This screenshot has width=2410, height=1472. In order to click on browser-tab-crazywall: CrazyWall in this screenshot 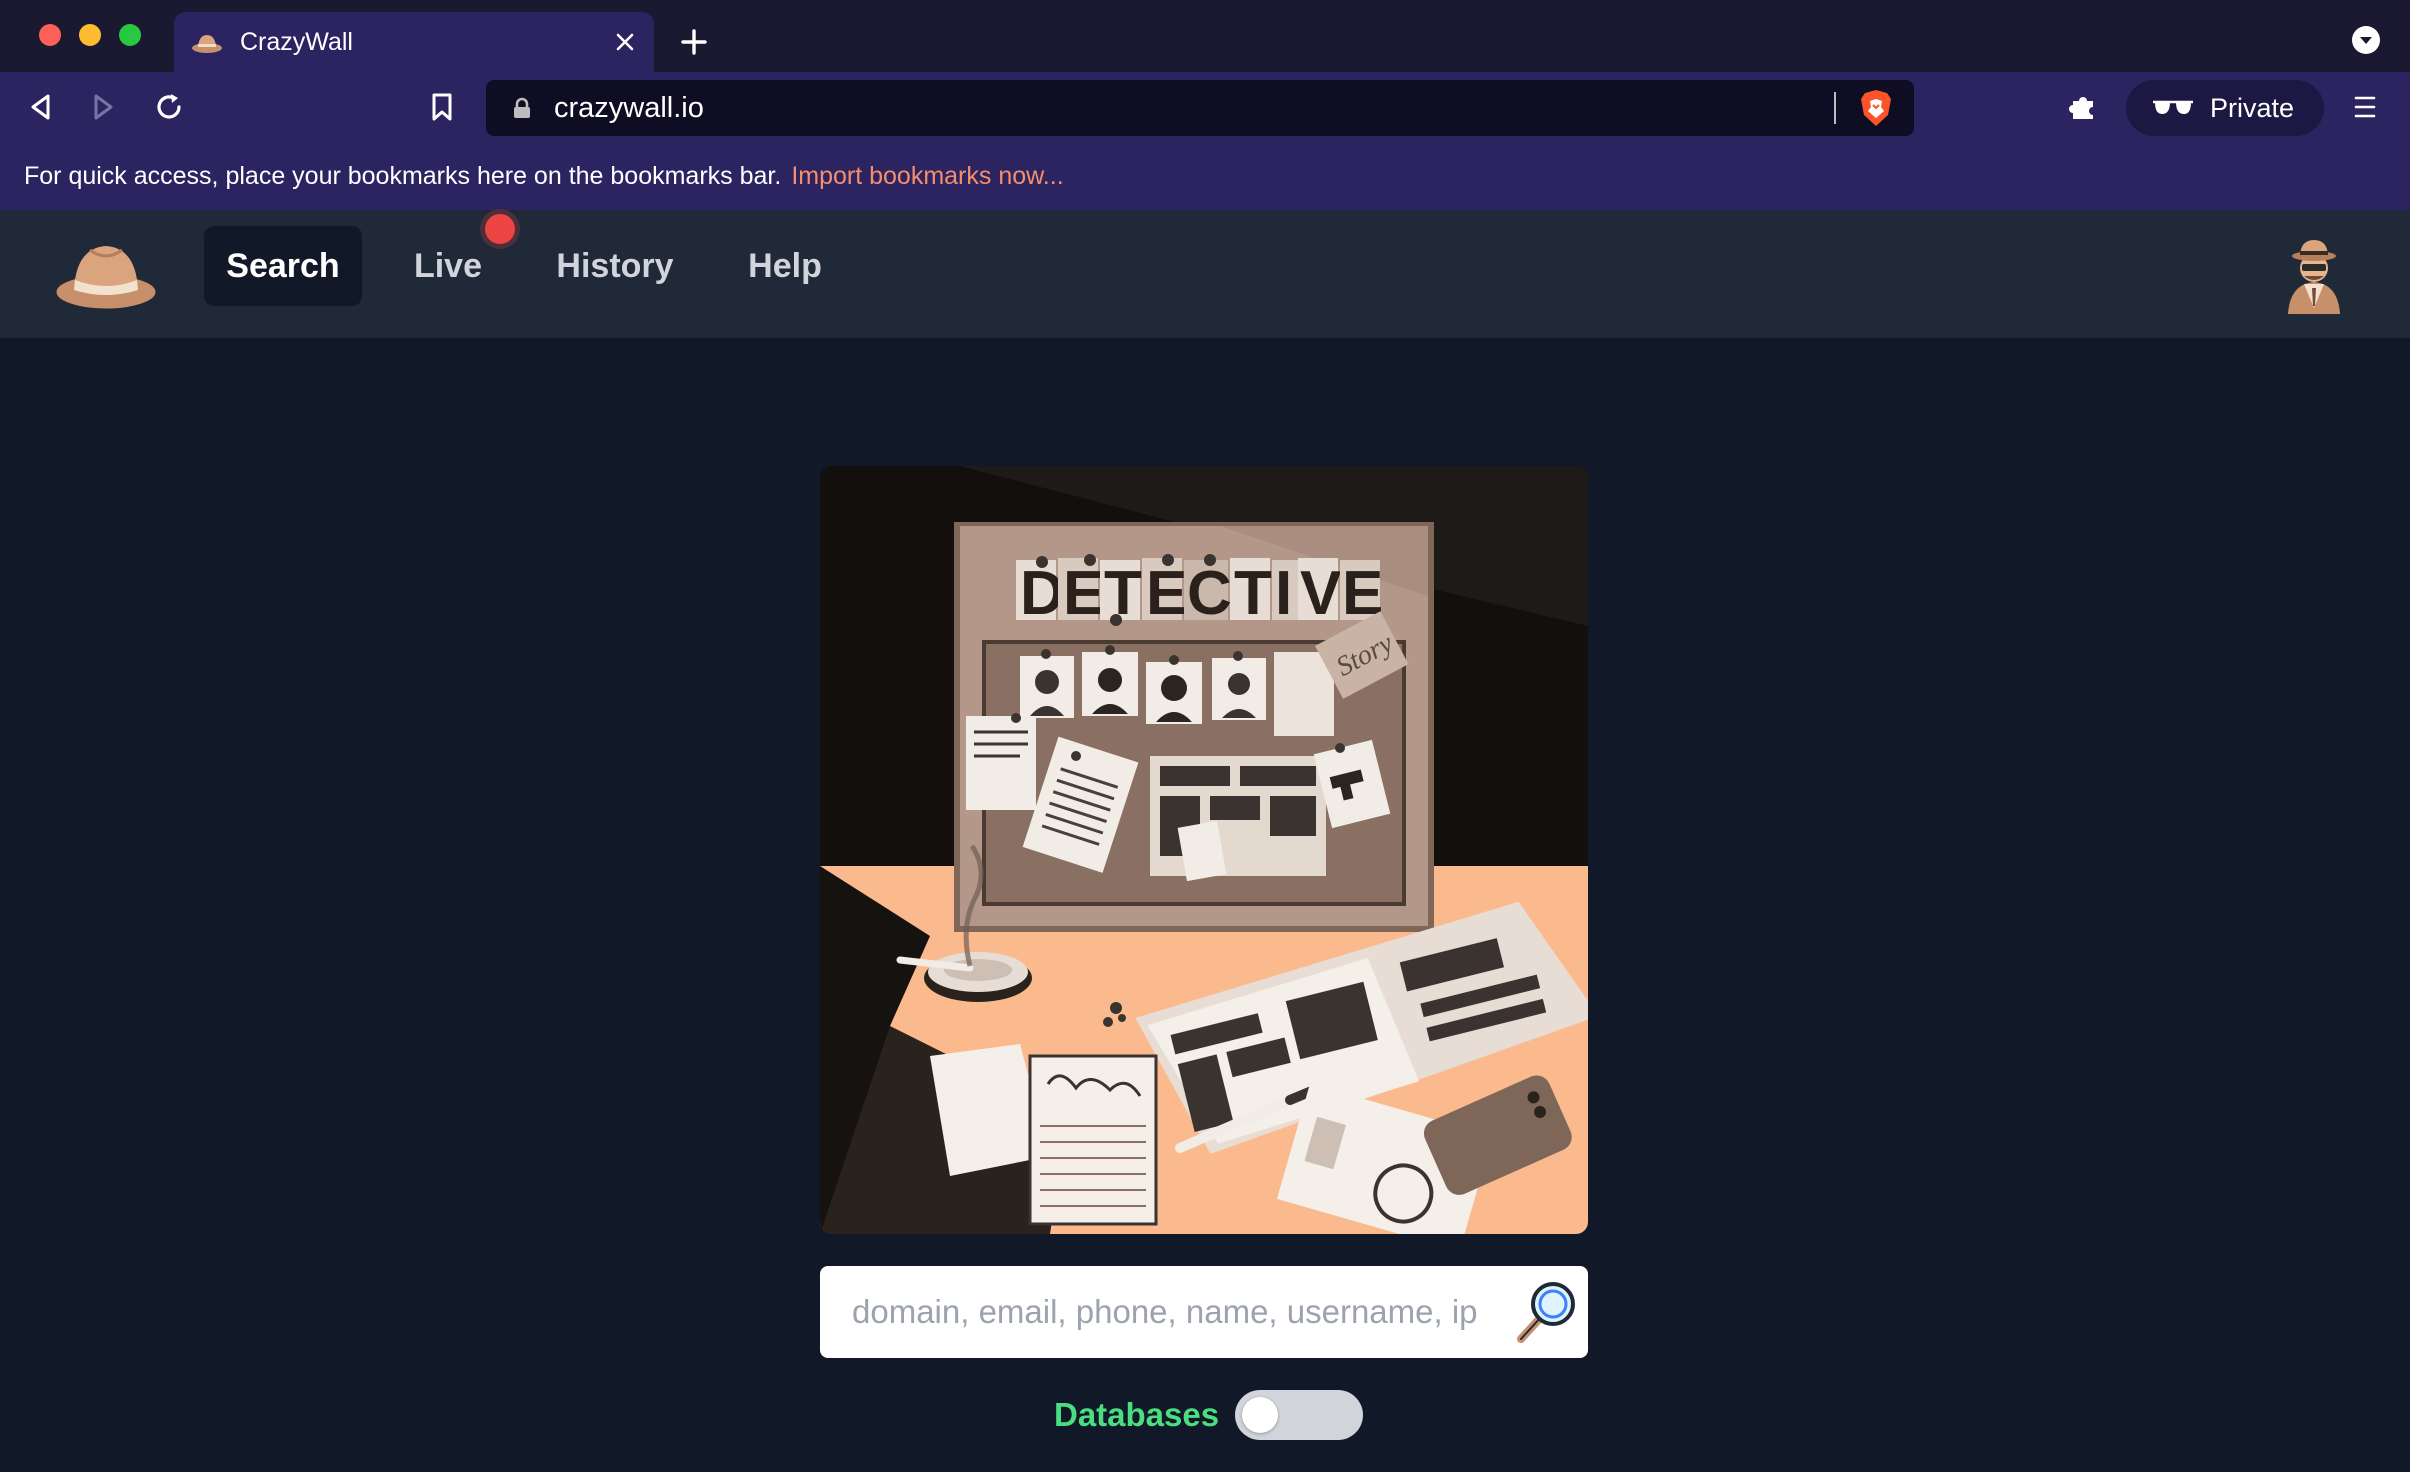, I will do `click(414, 42)`.